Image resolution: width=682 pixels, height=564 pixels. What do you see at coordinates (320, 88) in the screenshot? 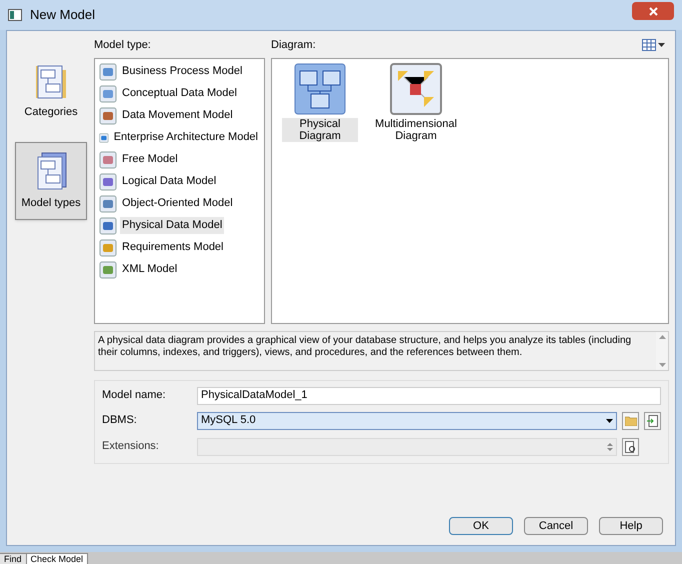
I see `table-diagram-icon` at bounding box center [320, 88].